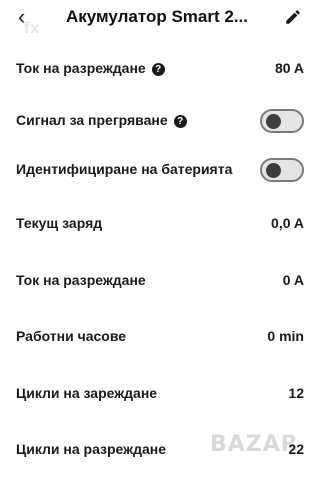 Image resolution: width=320 pixels, height=480 pixels. Describe the element at coordinates (87, 393) in the screenshot. I see `row-label: Цикли на зареждане` at that location.